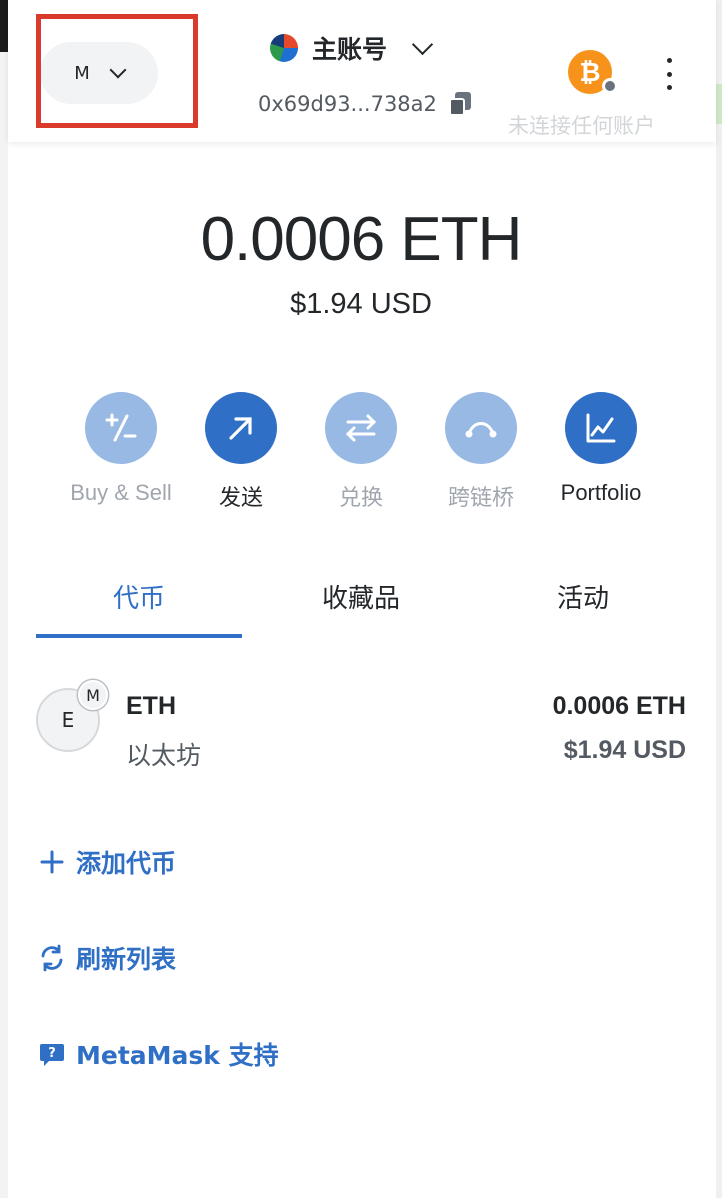  Describe the element at coordinates (601, 428) in the screenshot. I see `portfolio-chart-icon` at that location.